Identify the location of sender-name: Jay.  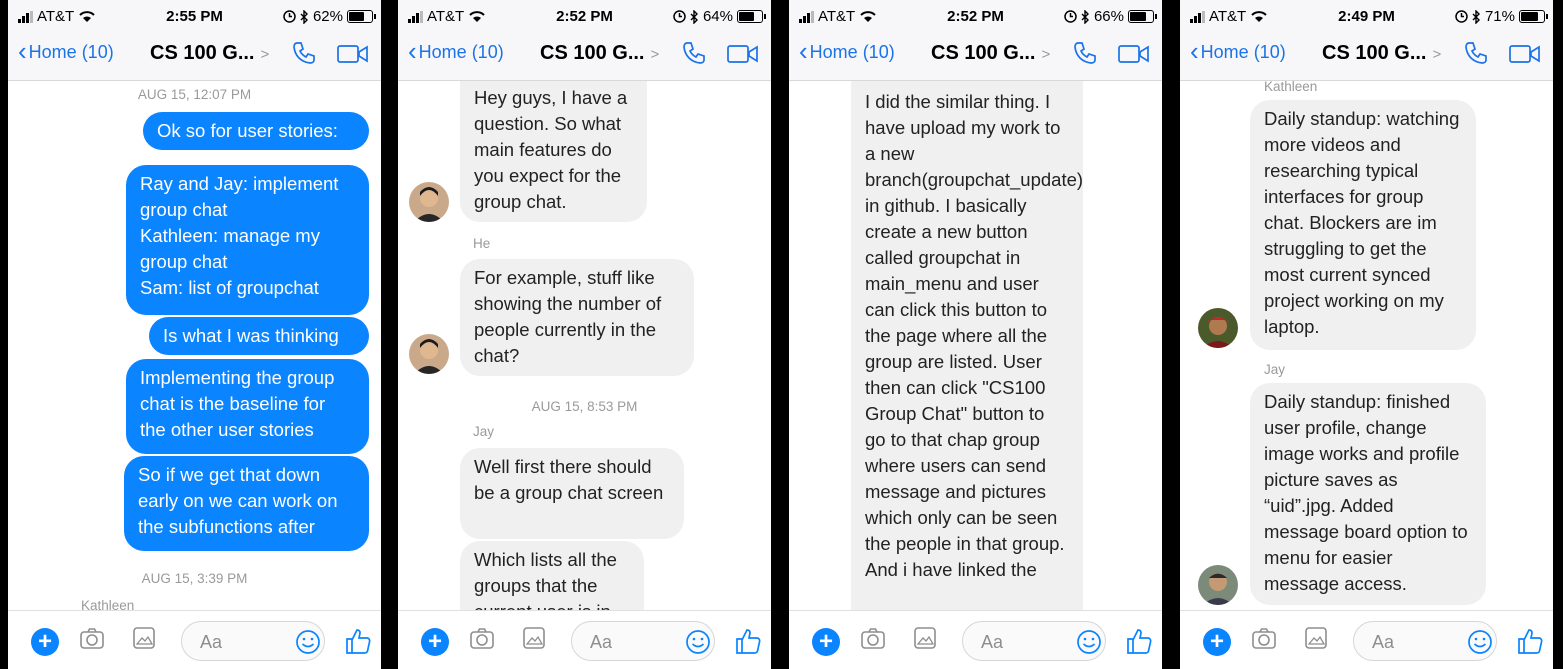
(484, 431).